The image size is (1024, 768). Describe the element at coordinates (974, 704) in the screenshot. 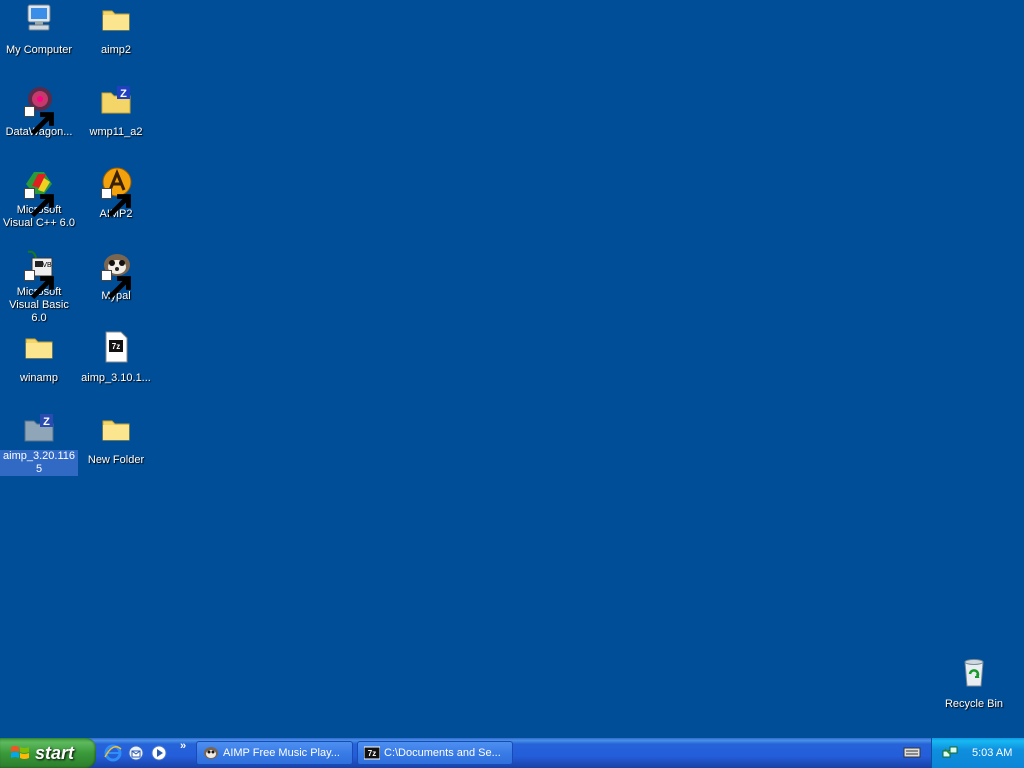

I see `desktop-icon-label: Recycle Bin` at that location.